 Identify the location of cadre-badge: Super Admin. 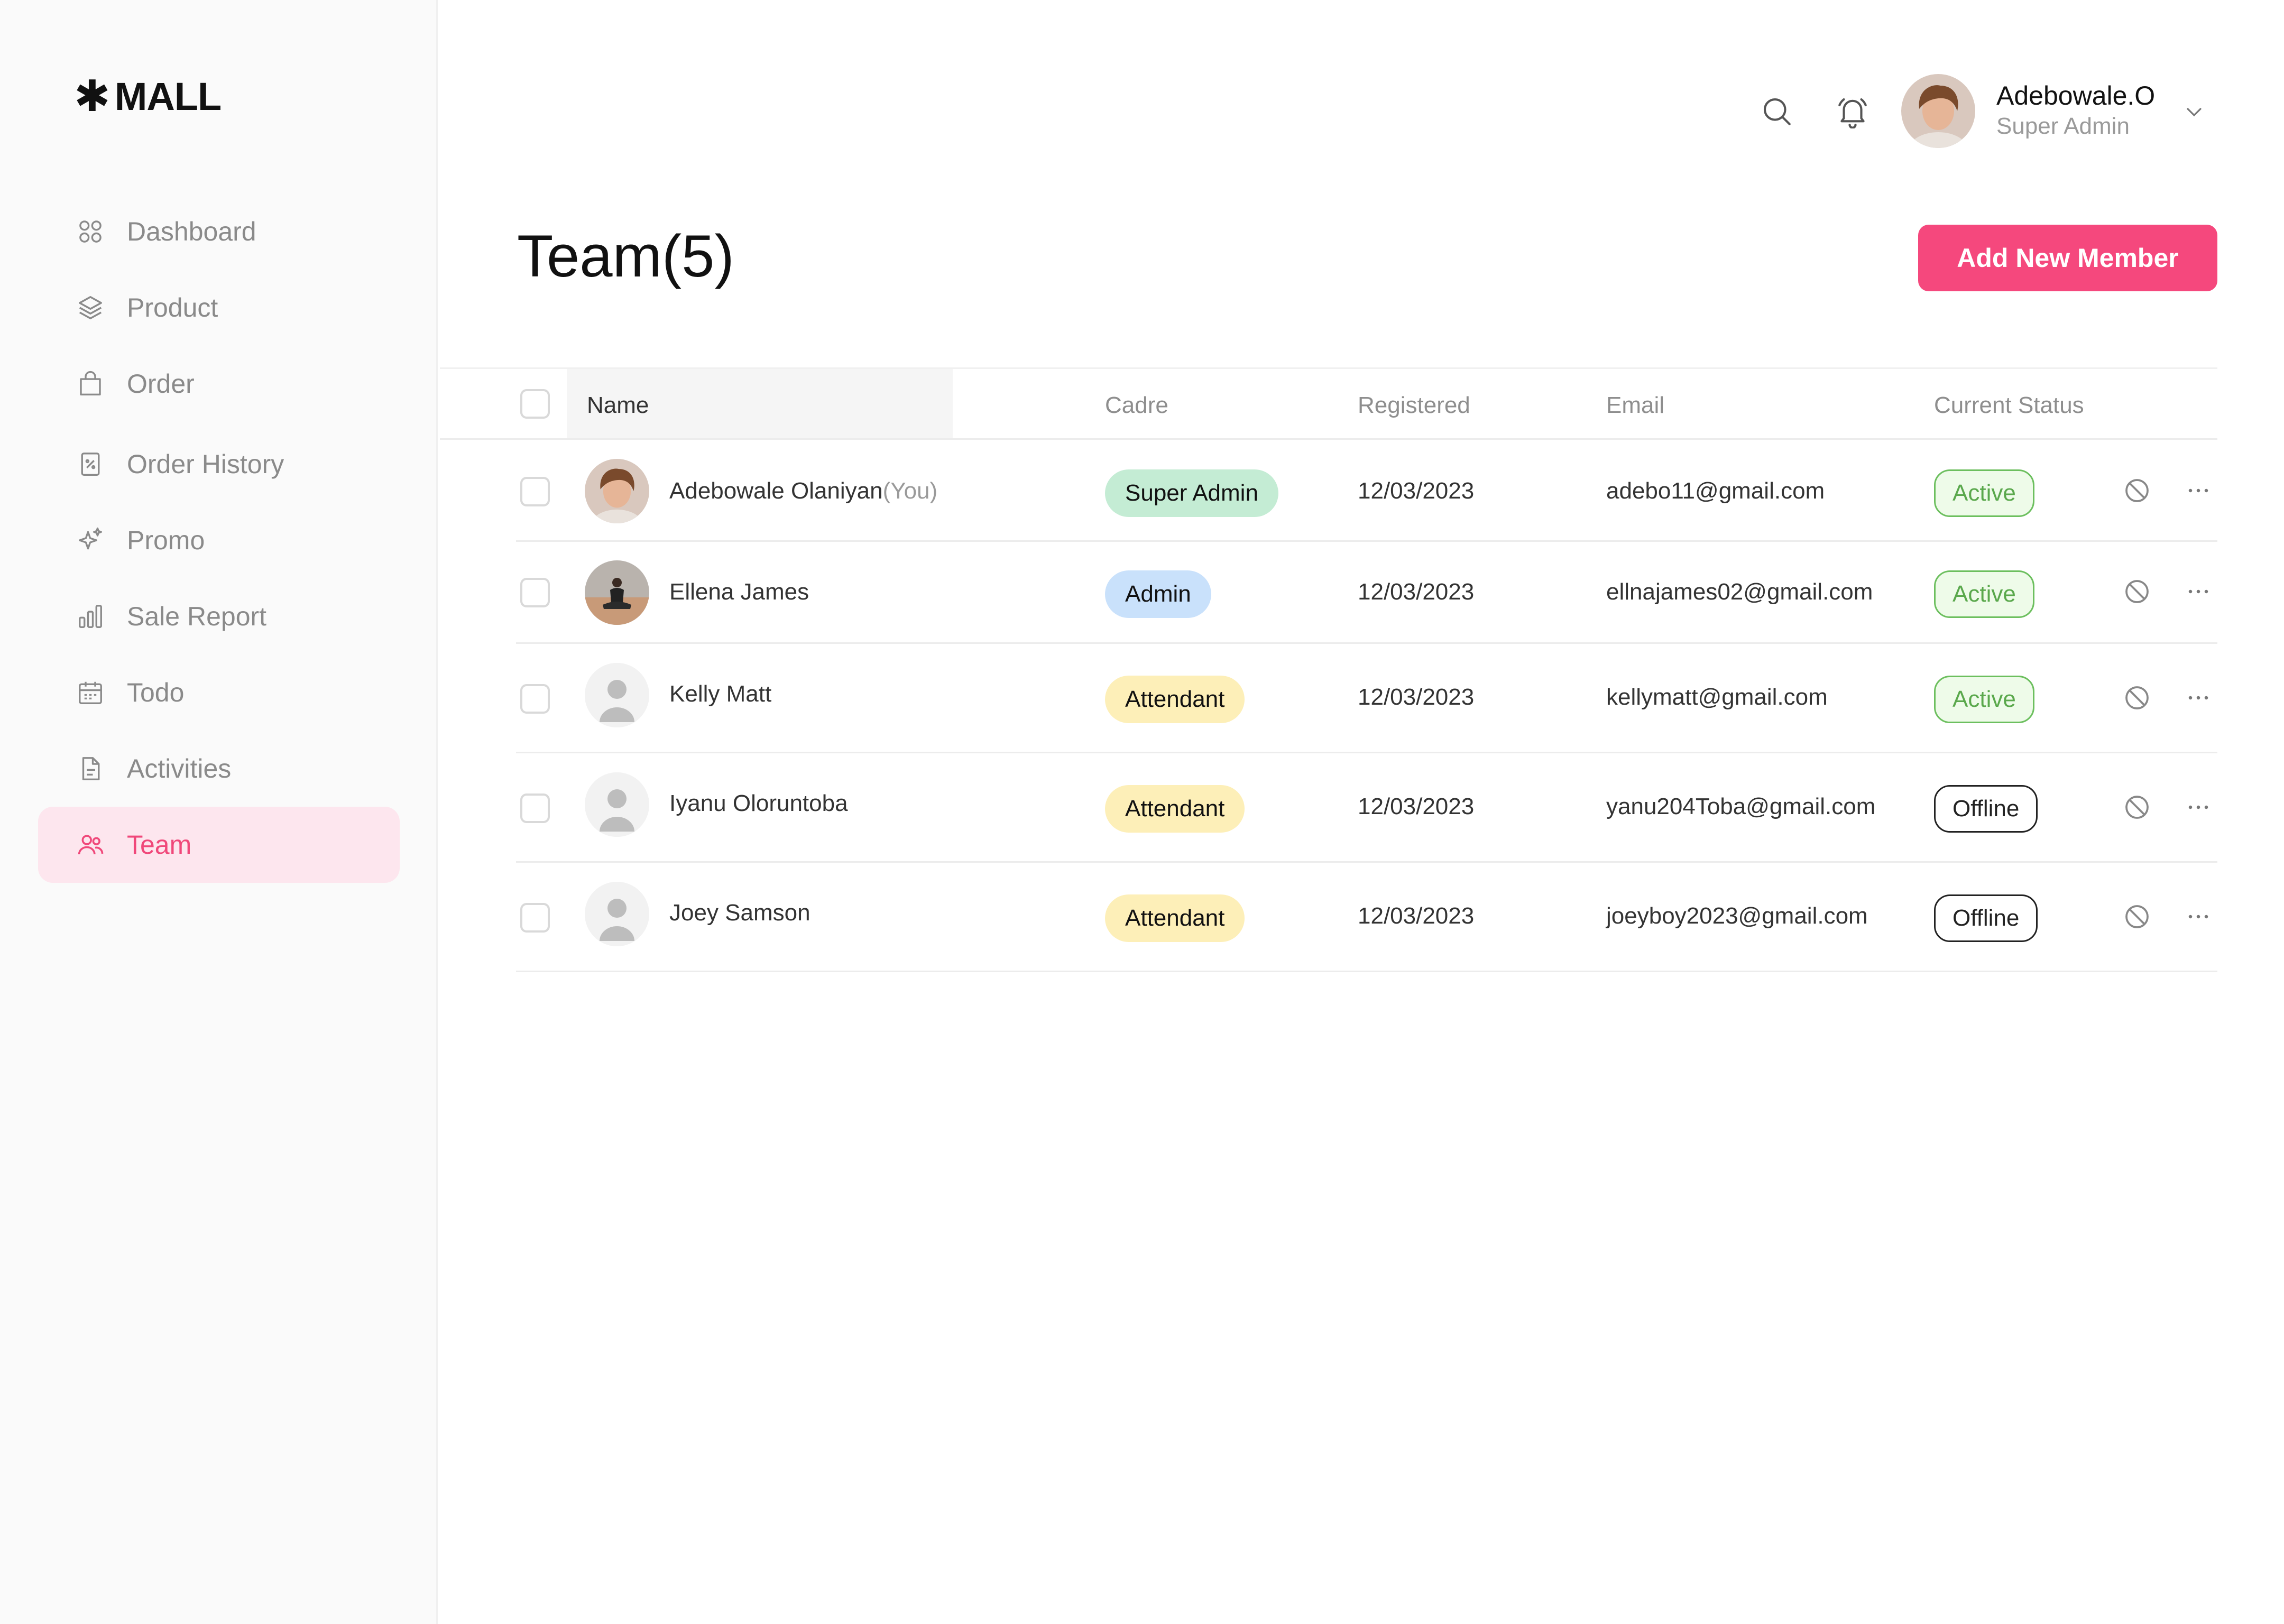
(1191, 493).